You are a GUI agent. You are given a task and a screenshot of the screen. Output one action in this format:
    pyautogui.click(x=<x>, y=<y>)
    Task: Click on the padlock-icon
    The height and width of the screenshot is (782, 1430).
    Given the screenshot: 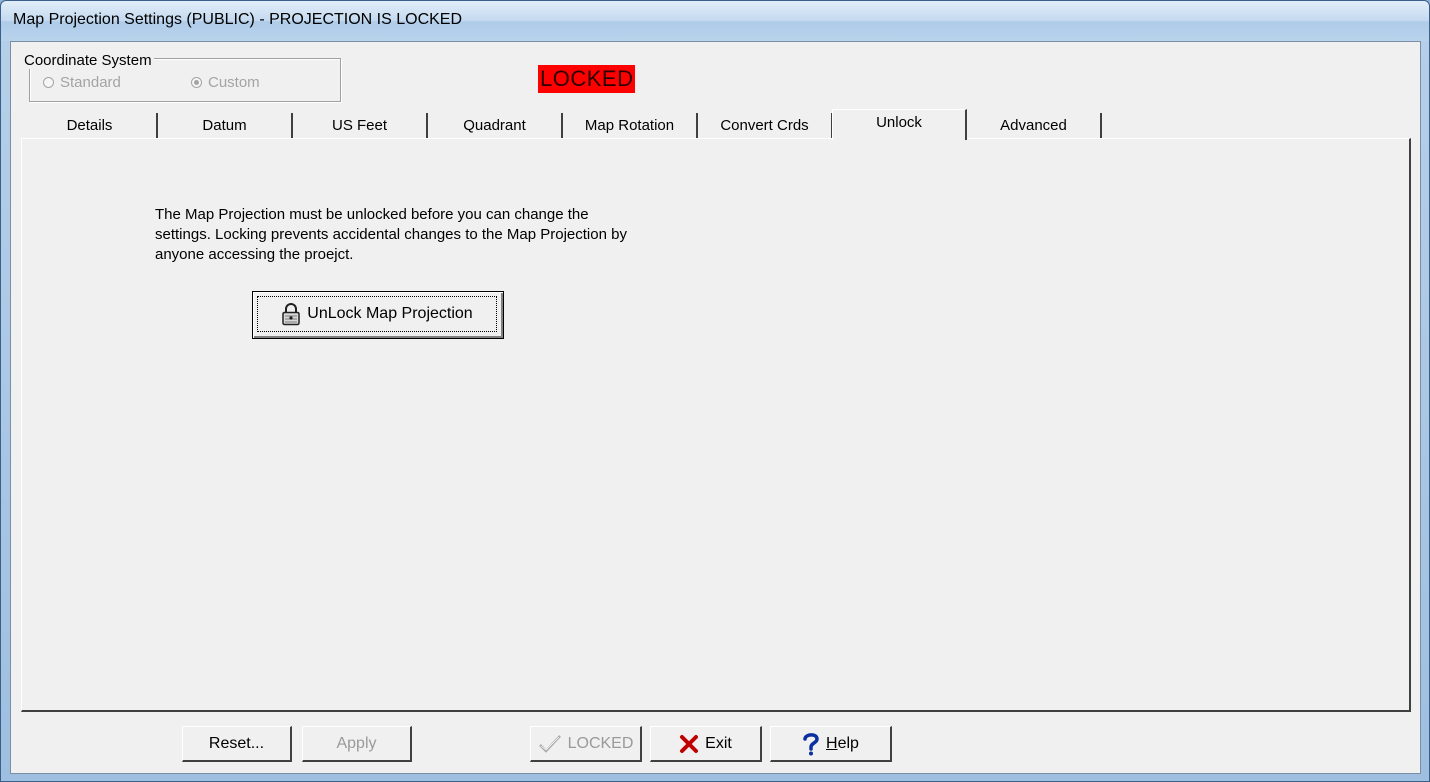 What is the action you would take?
    pyautogui.click(x=291, y=314)
    